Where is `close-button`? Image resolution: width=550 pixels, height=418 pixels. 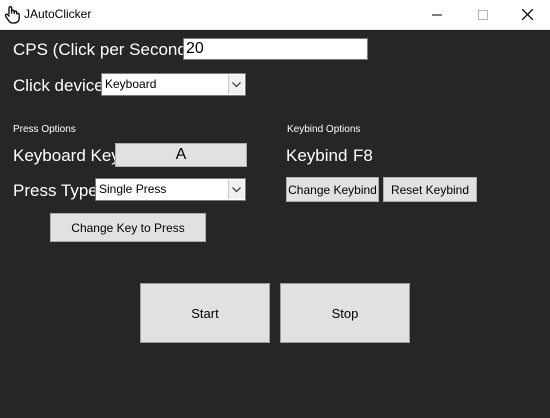 close-button is located at coordinates (527, 14).